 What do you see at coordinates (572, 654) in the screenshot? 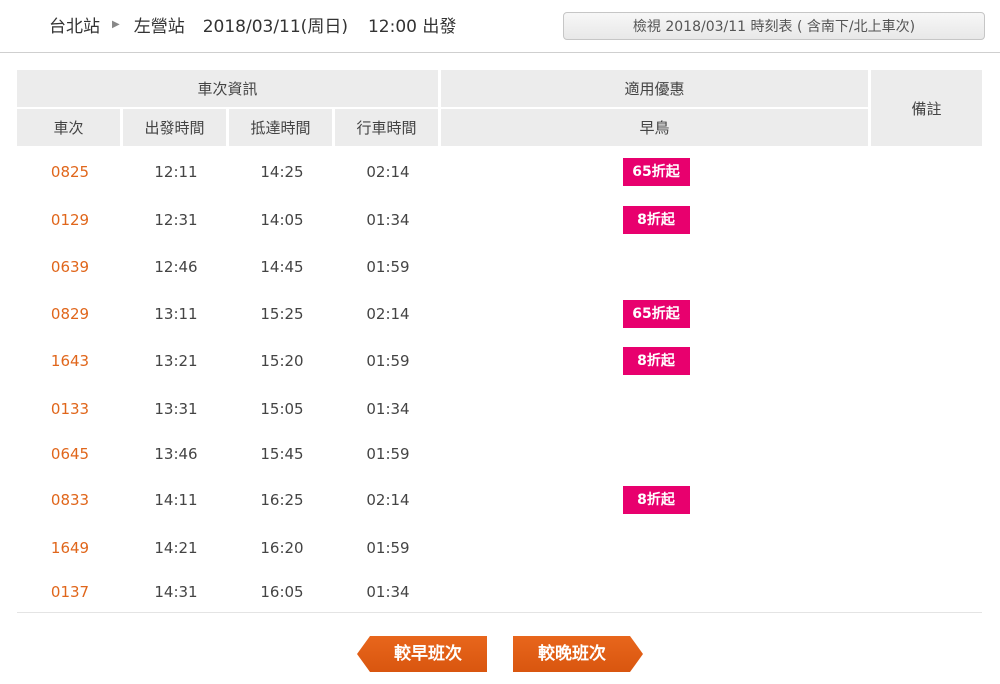
I see `later-trains-label: 較晚班次` at bounding box center [572, 654].